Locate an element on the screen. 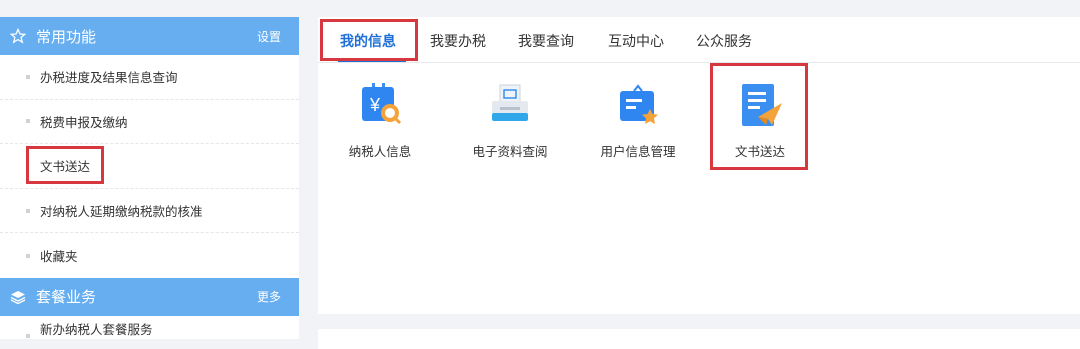 Image resolution: width=1080 pixels, height=349 pixels. sidebar-item-label: 办税进度及结果信息查询 is located at coordinates (109, 78).